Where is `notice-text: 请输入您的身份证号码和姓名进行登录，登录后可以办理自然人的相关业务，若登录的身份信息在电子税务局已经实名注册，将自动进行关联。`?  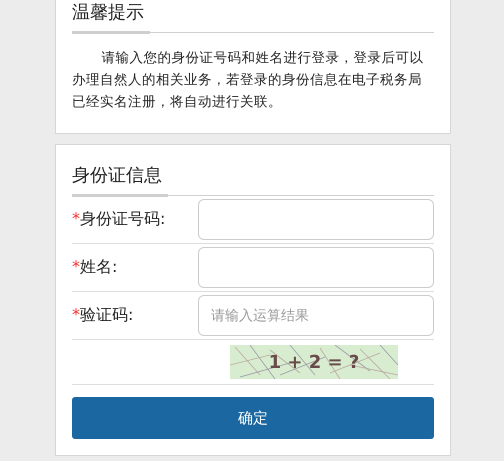 notice-text: 请输入您的身份证号码和姓名进行登录，登录后可以办理自然人的相关业务，若登录的身份信息在电子税务局已经实名注册，将自动进行关联。 is located at coordinates (248, 80).